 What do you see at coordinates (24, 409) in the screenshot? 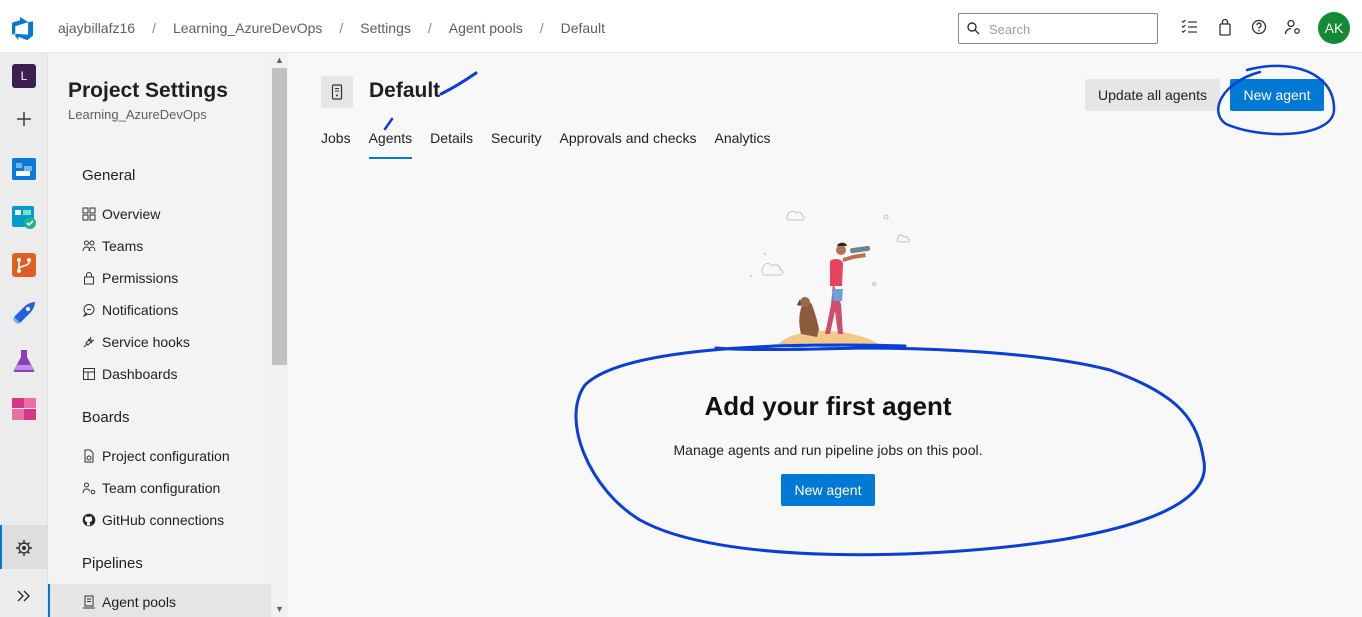
I see `artifacts-icon` at bounding box center [24, 409].